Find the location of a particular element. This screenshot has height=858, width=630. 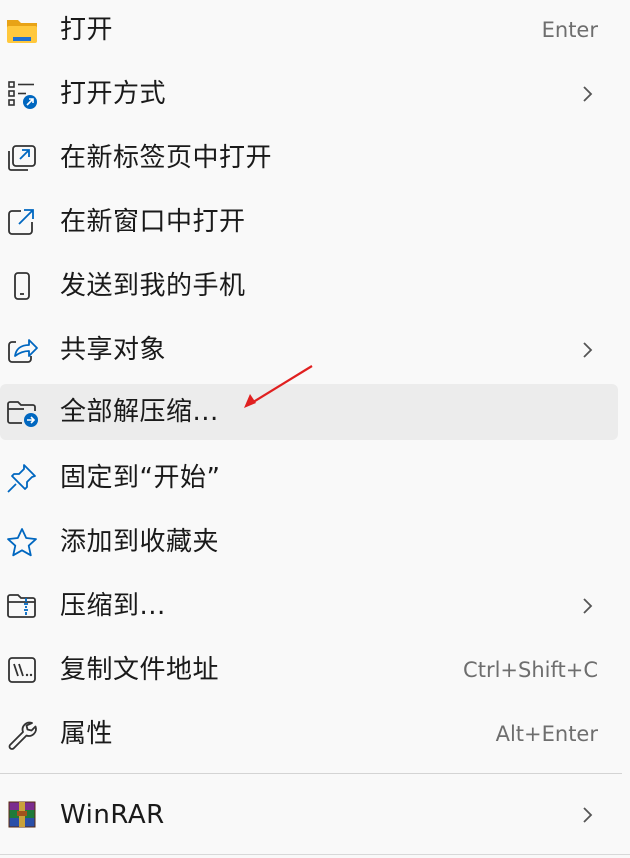

menu-item-open-with: 打开方式 is located at coordinates (315, 94).